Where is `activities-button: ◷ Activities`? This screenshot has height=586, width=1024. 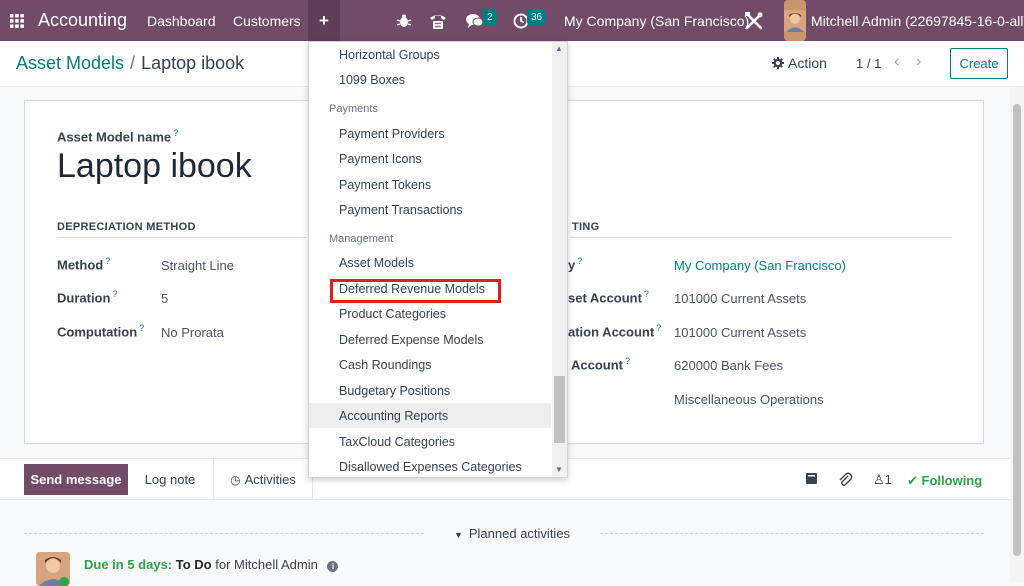 activities-button: ◷ Activities is located at coordinates (263, 479).